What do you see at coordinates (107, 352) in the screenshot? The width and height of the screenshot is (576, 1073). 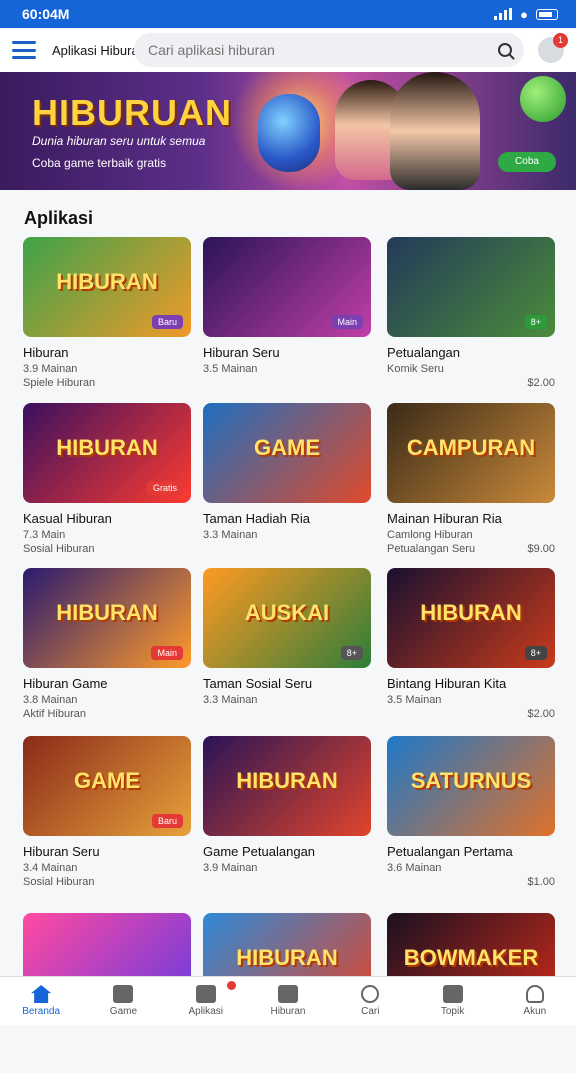 I see `app-title: Hiburan` at bounding box center [107, 352].